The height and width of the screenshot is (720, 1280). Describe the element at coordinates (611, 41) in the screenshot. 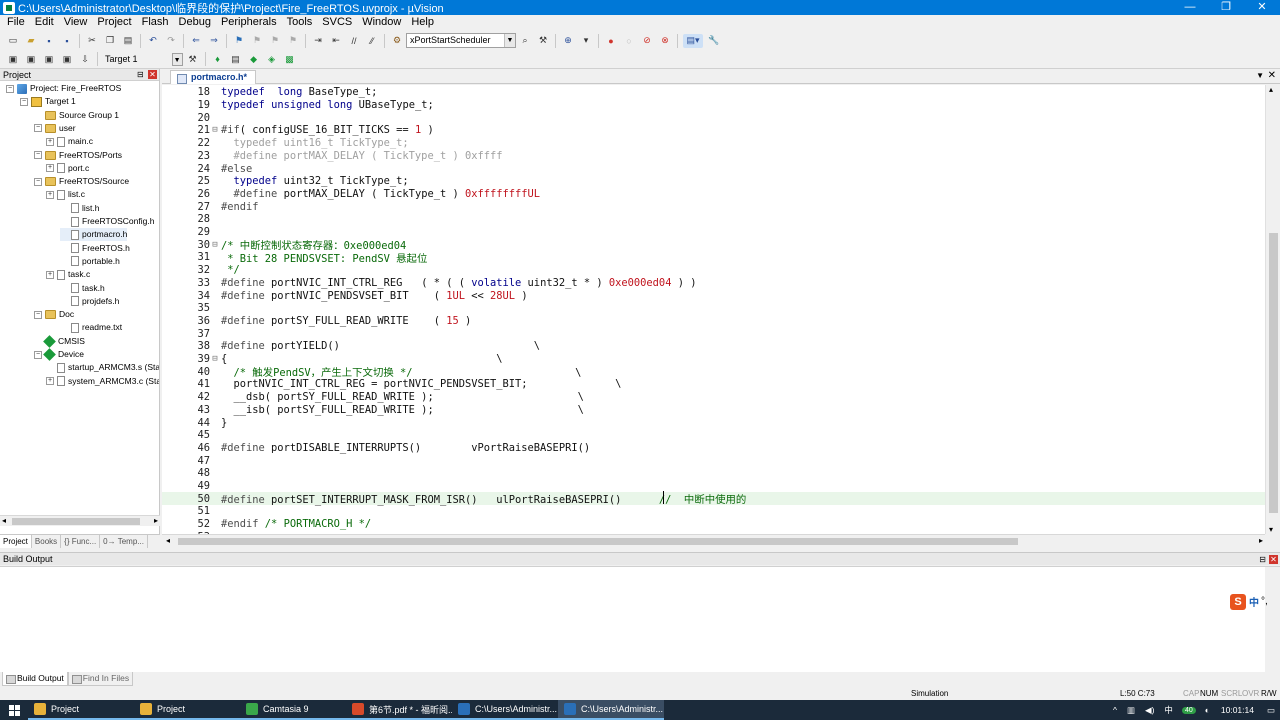

I see `breakpoint-icon: ●` at that location.